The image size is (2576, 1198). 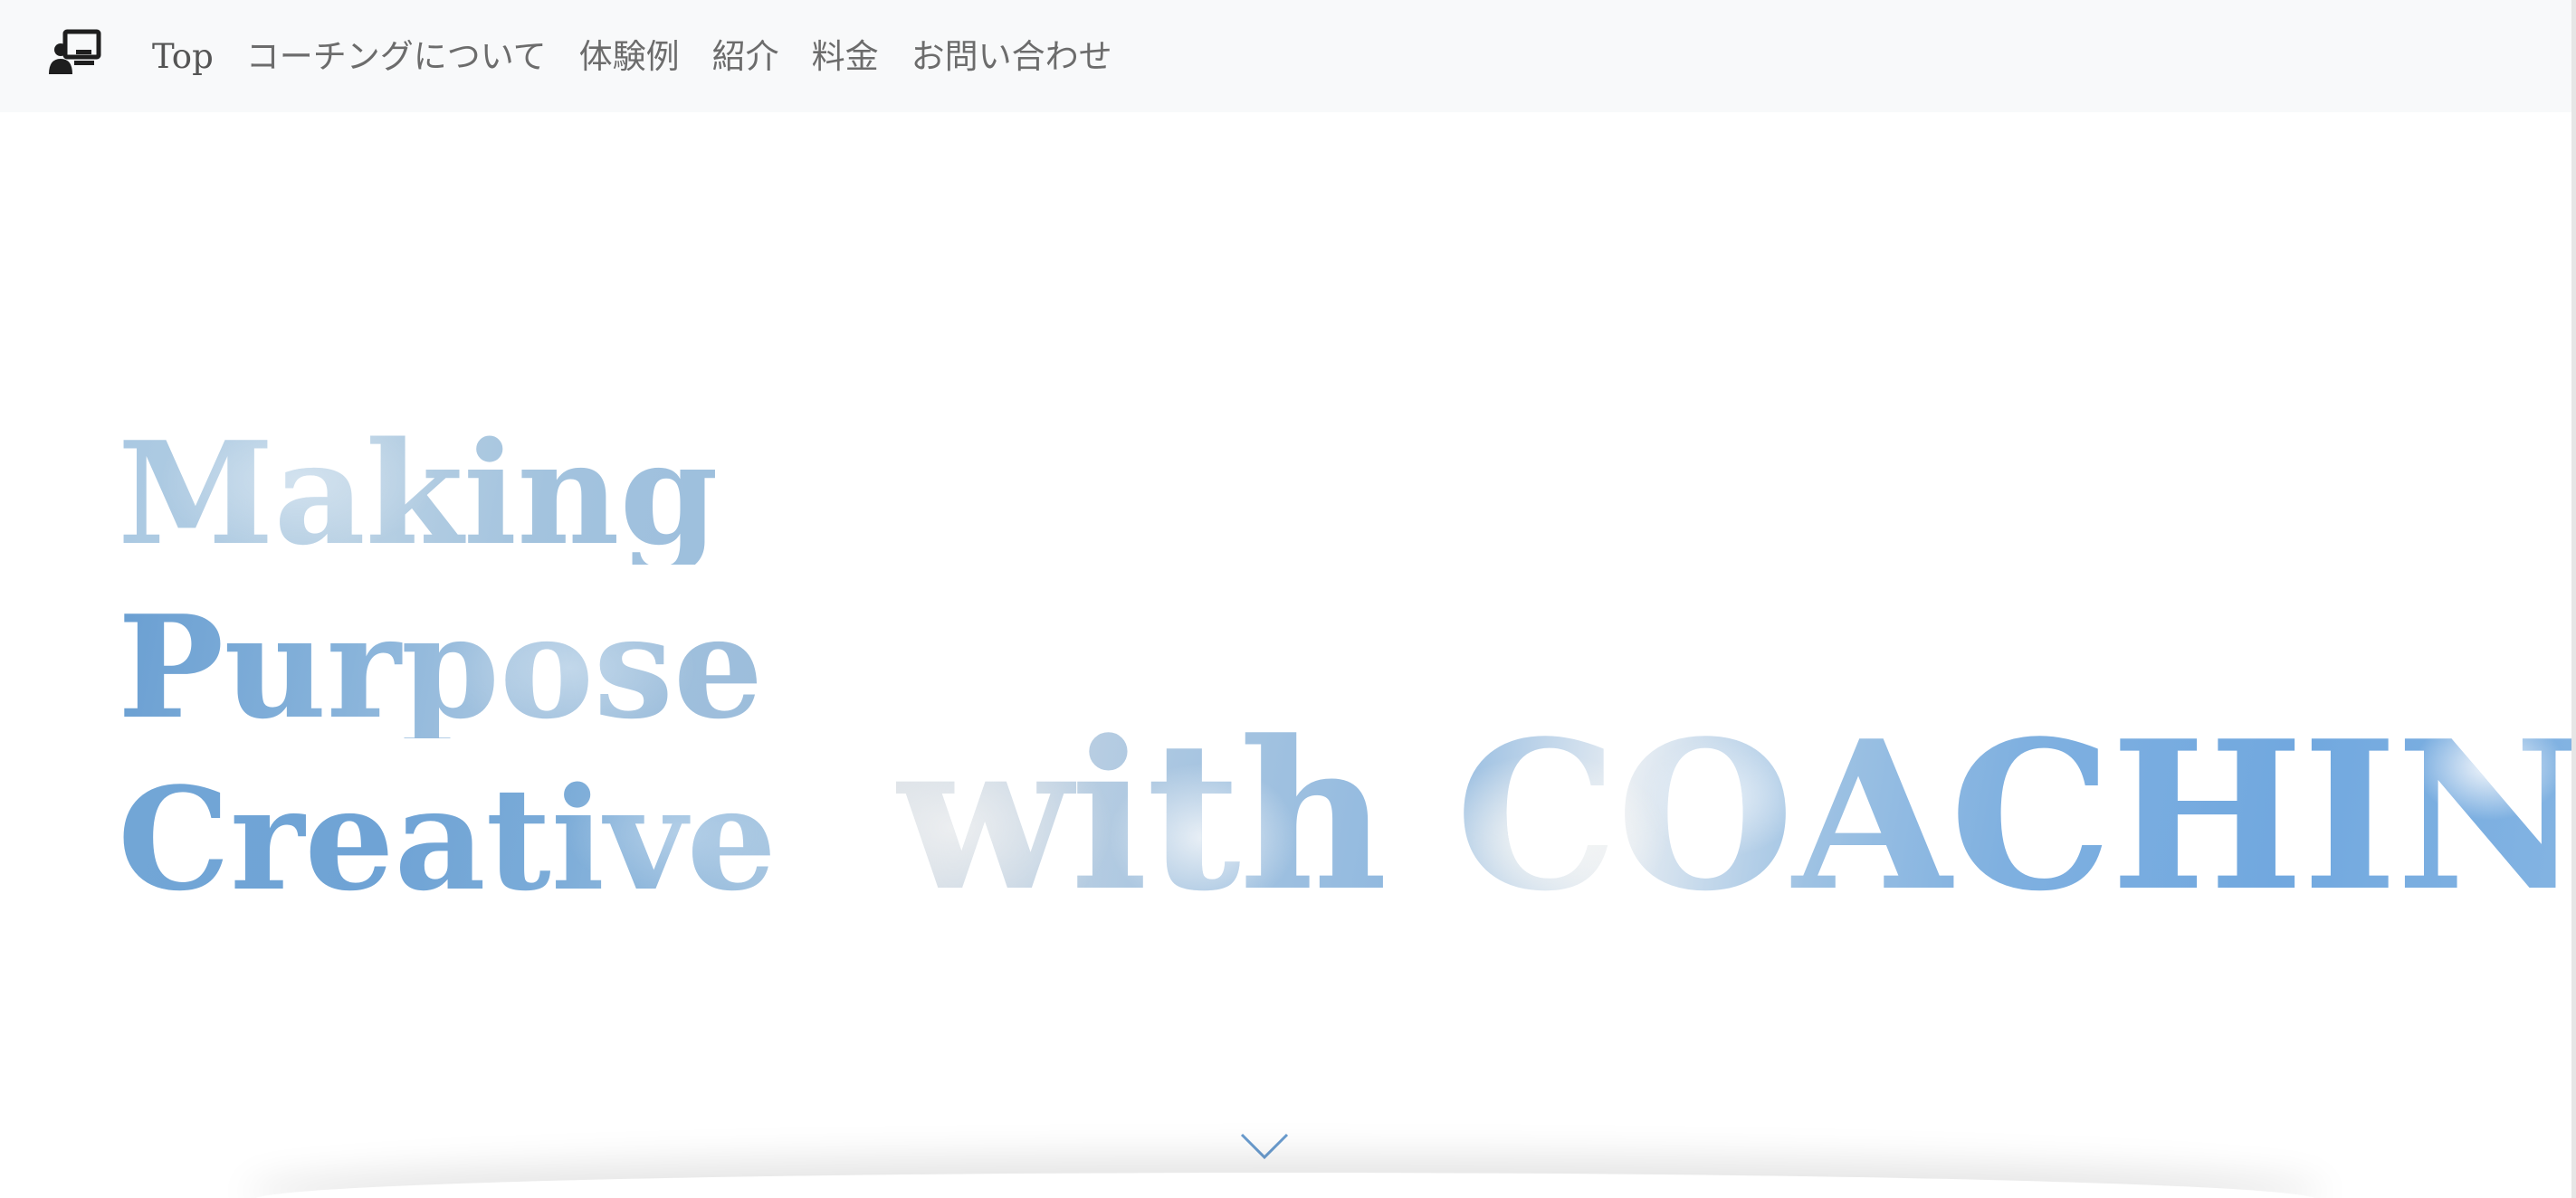 What do you see at coordinates (2573, 599) in the screenshot?
I see `scrollbar` at bounding box center [2573, 599].